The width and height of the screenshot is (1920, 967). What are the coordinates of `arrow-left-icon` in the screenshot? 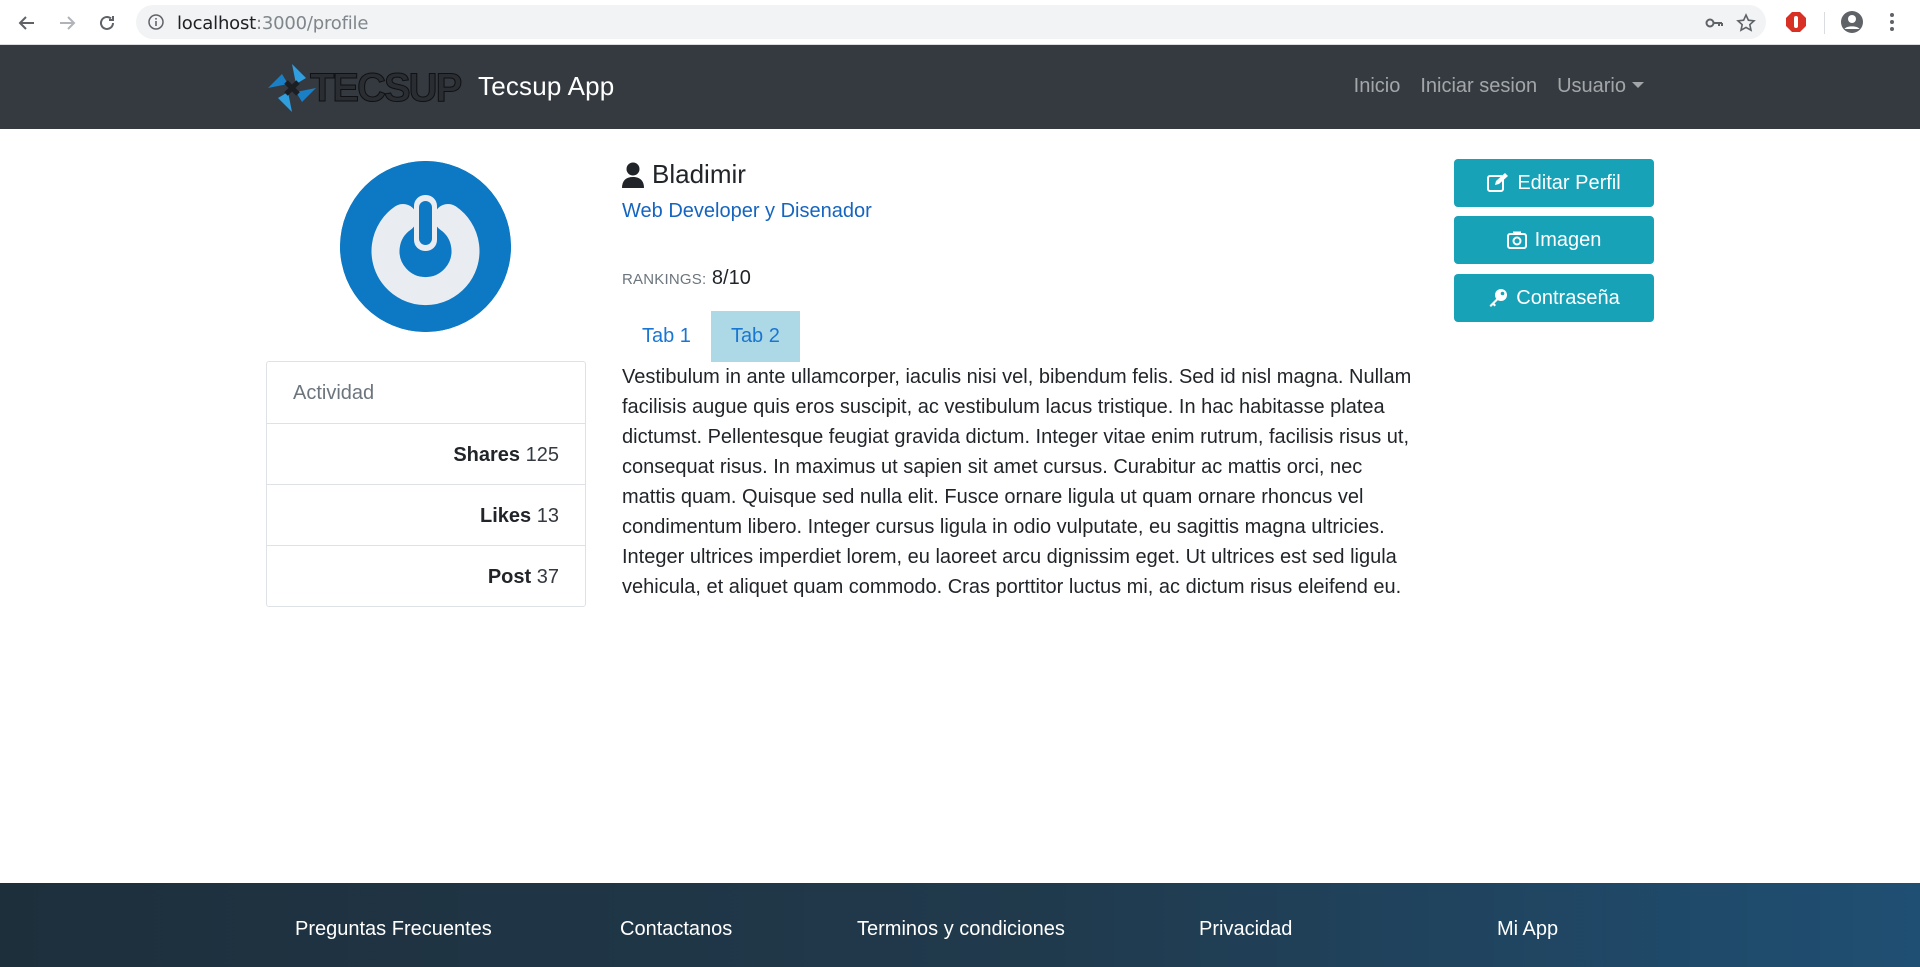 It's located at (26, 23).